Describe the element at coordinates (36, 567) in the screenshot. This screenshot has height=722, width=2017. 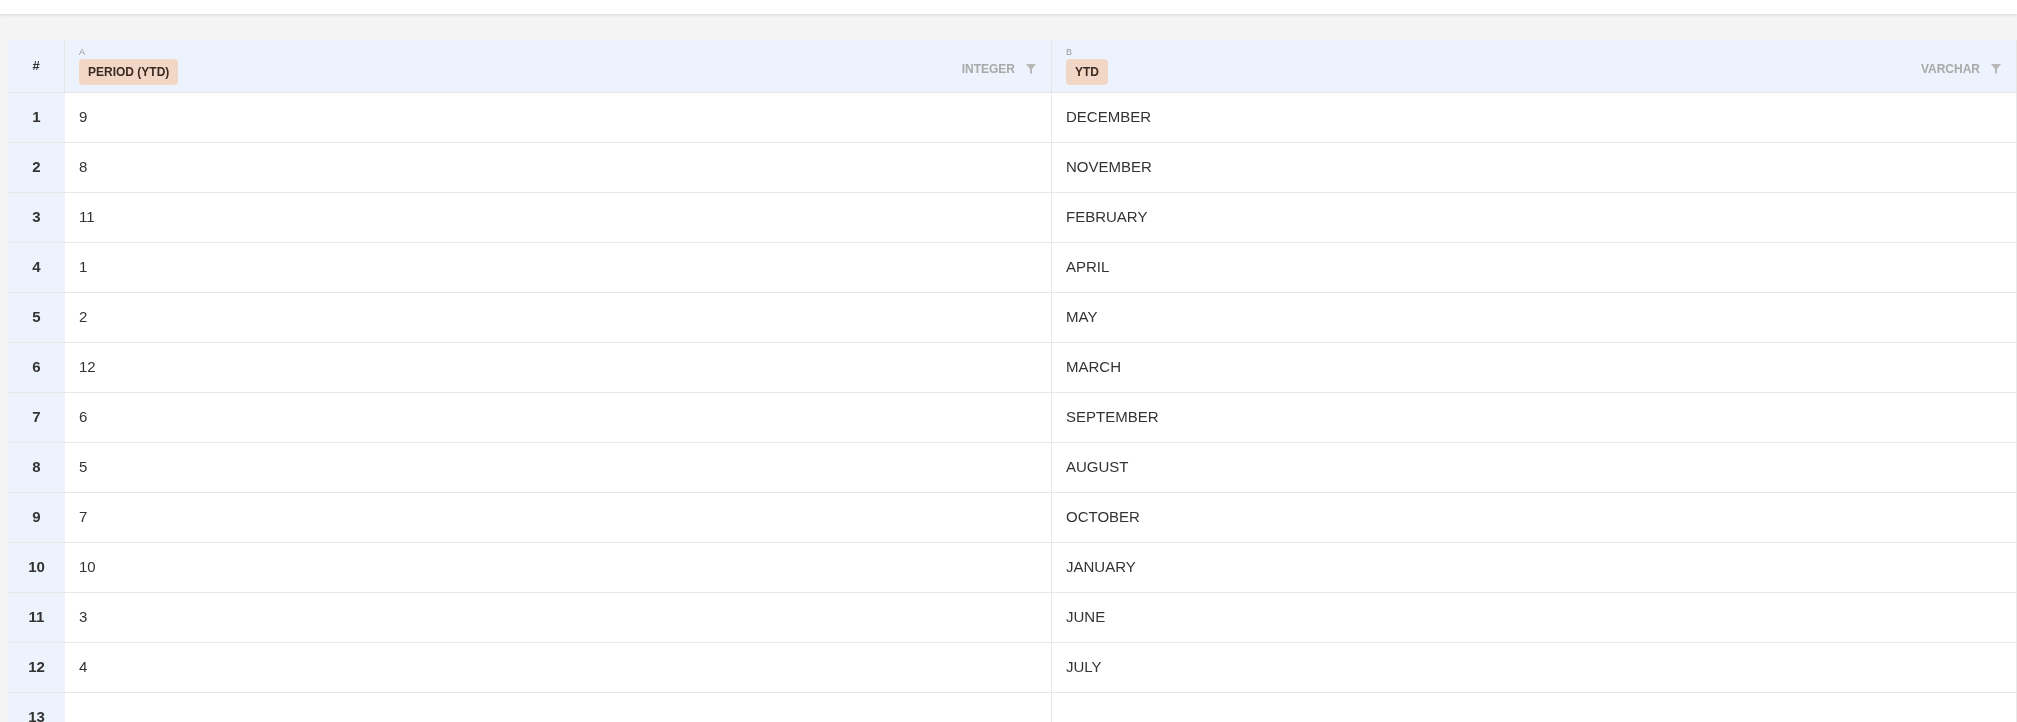
I see `row-number: 10` at that location.